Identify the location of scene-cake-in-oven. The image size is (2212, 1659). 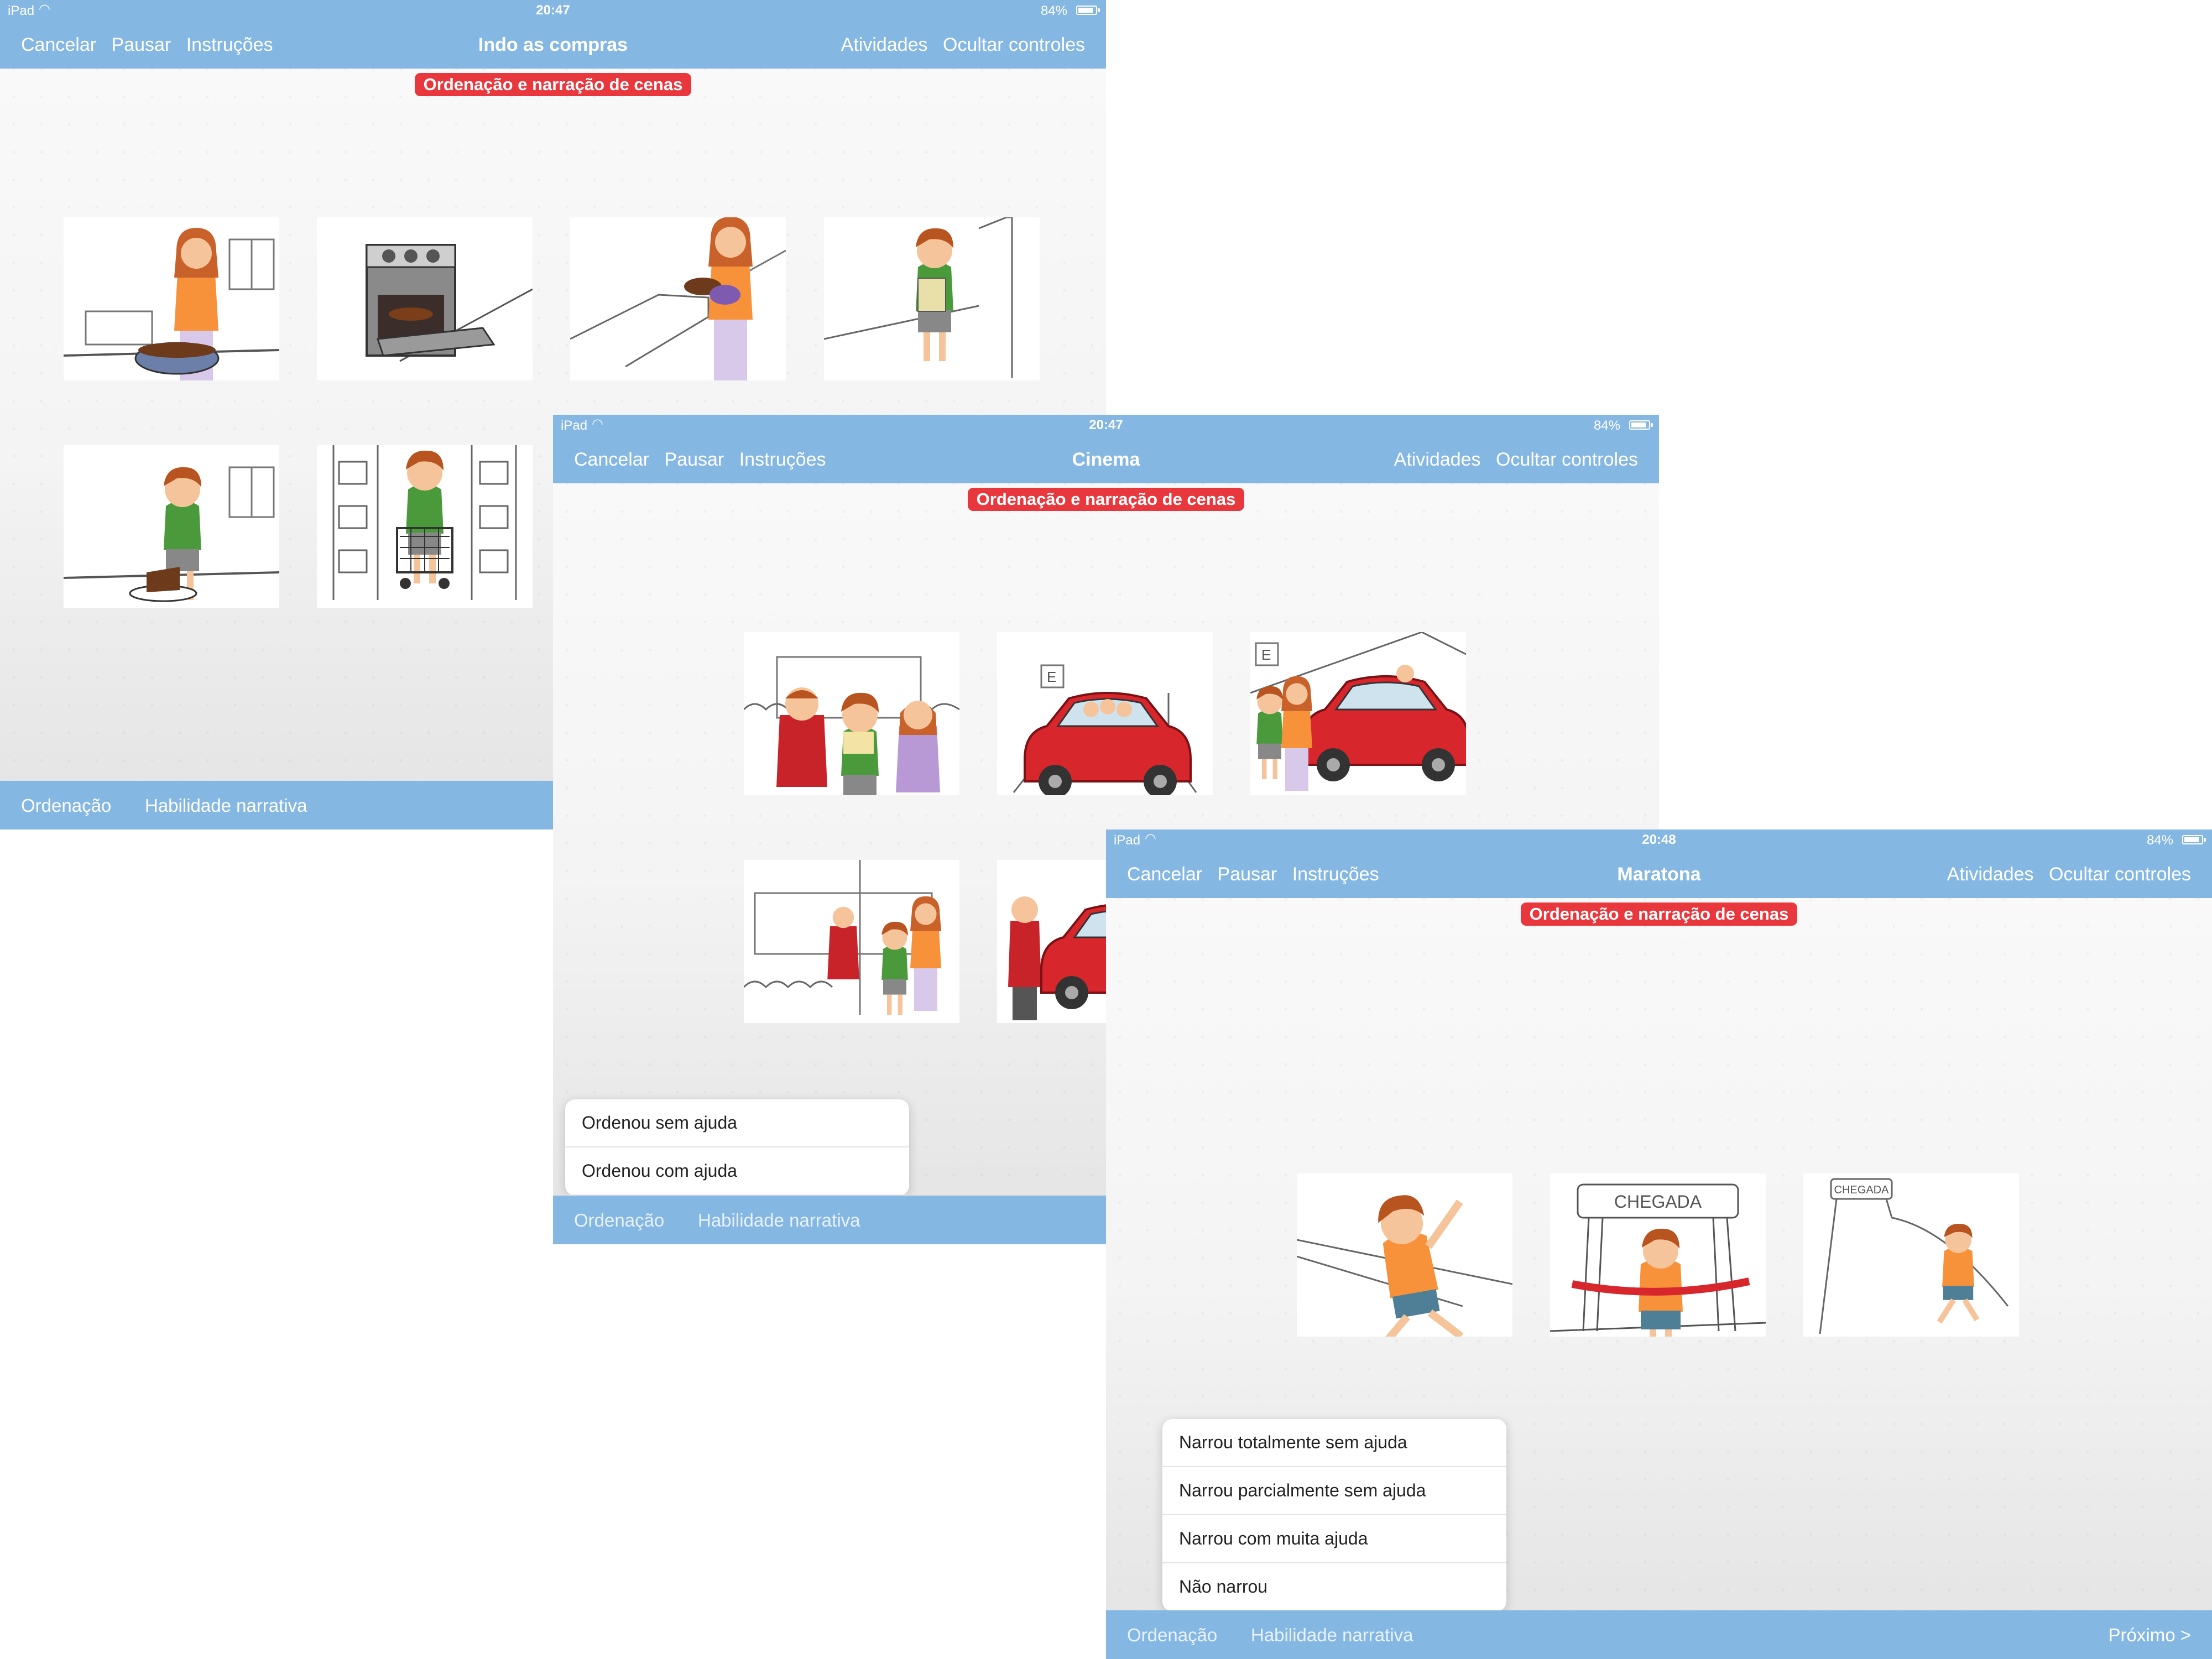
(450, 303).